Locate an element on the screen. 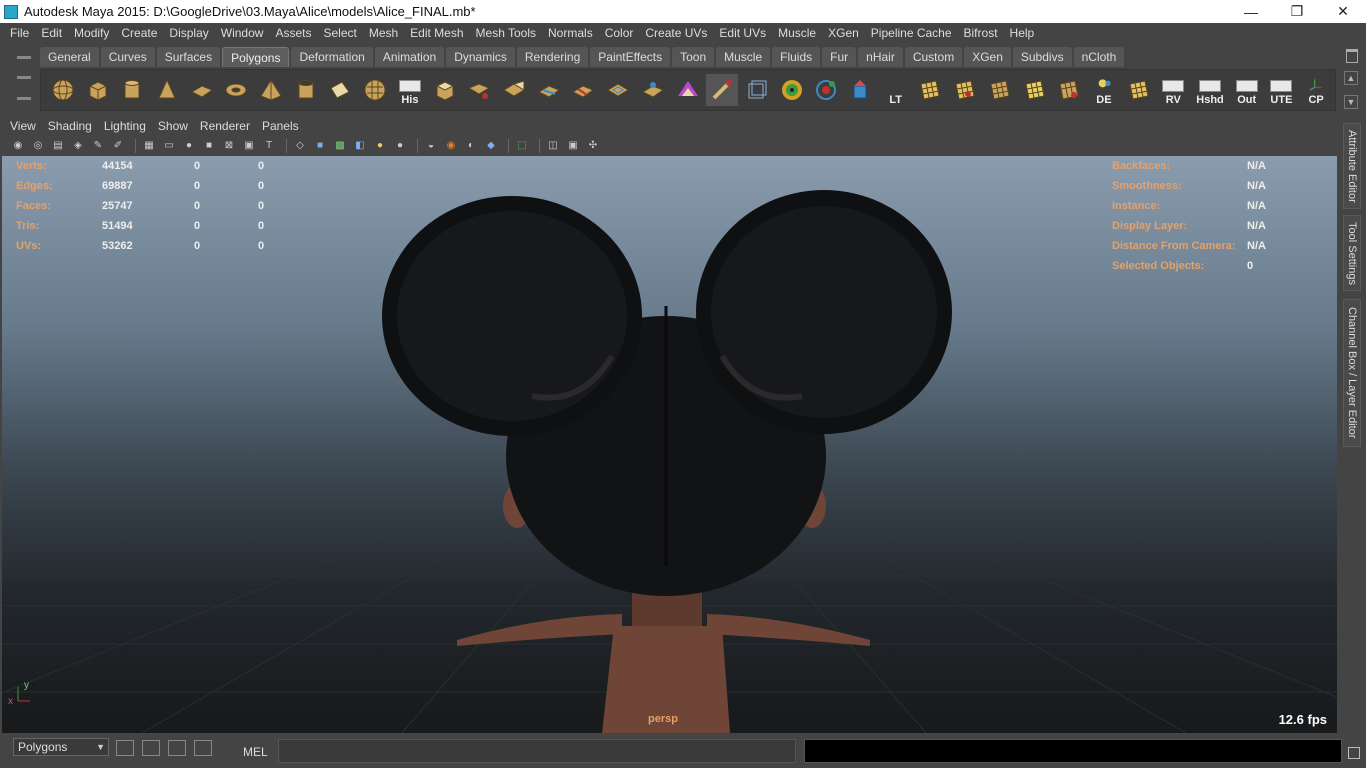  insert-edge-loop-icon is located at coordinates (584, 90).